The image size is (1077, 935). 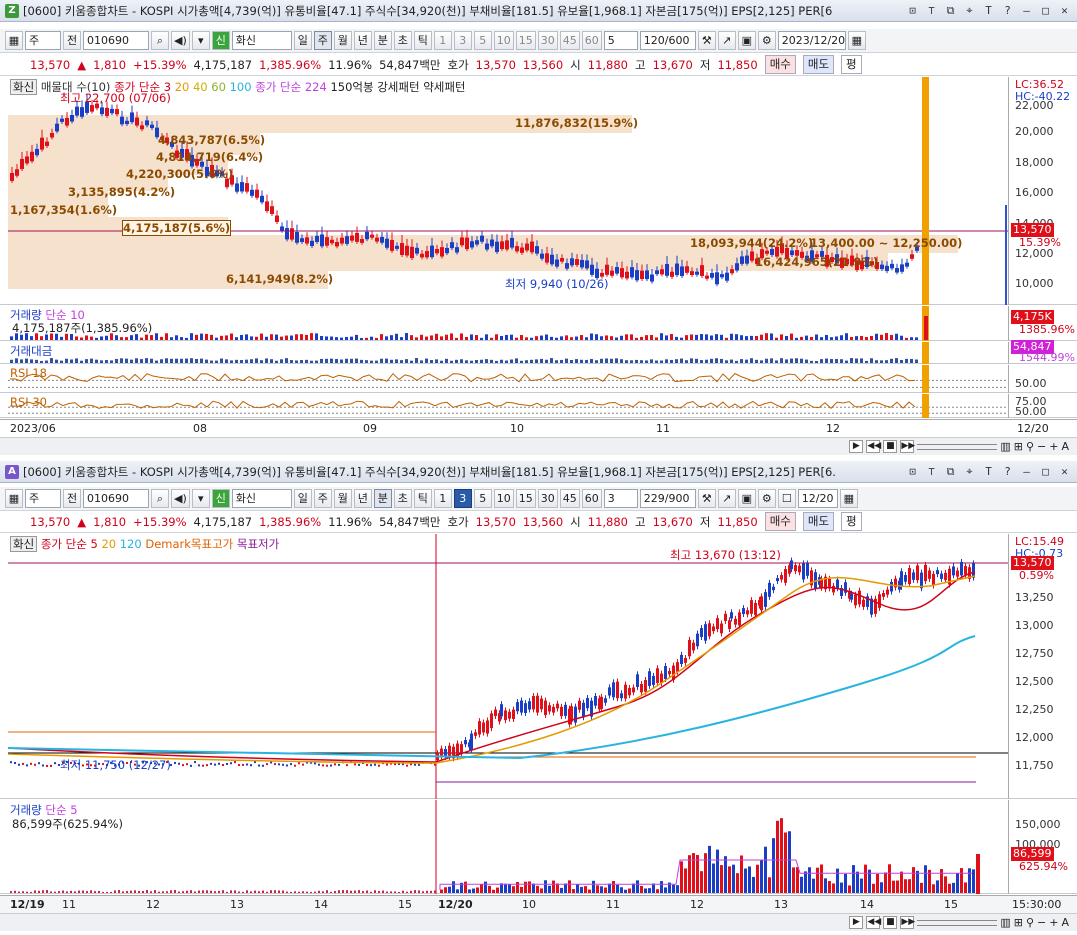 I want to click on window1-code-input: 010690, so click(x=116, y=40).